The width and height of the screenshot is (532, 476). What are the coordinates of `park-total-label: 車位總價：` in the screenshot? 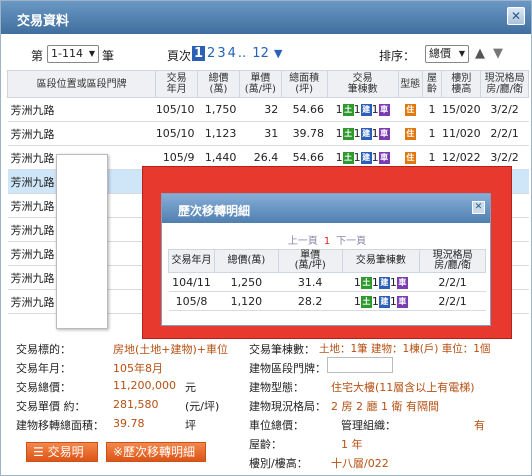 It's located at (276, 425).